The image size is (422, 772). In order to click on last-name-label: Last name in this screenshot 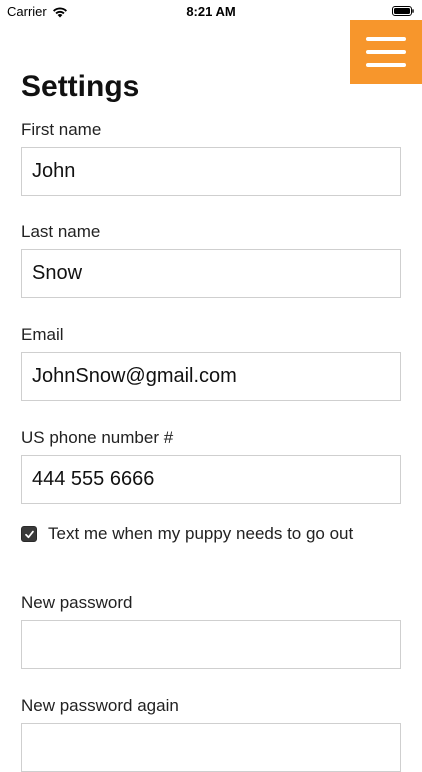, I will do `click(61, 231)`.